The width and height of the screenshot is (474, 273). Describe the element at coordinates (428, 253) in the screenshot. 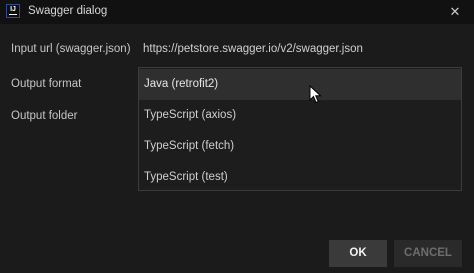

I see `cancel-button: CANCEL` at that location.